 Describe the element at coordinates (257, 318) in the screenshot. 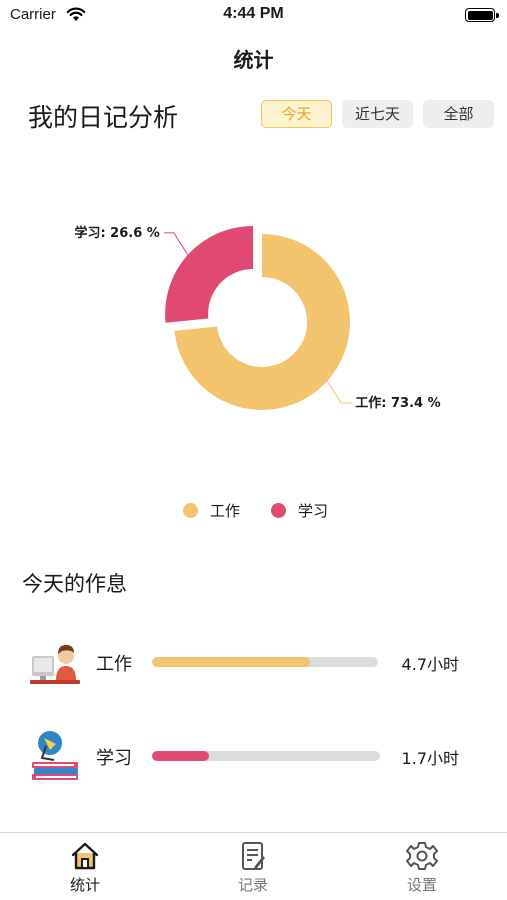

I see `diary-donut-chart: 工作: 73.4 % 学习: 26.6 %` at that location.